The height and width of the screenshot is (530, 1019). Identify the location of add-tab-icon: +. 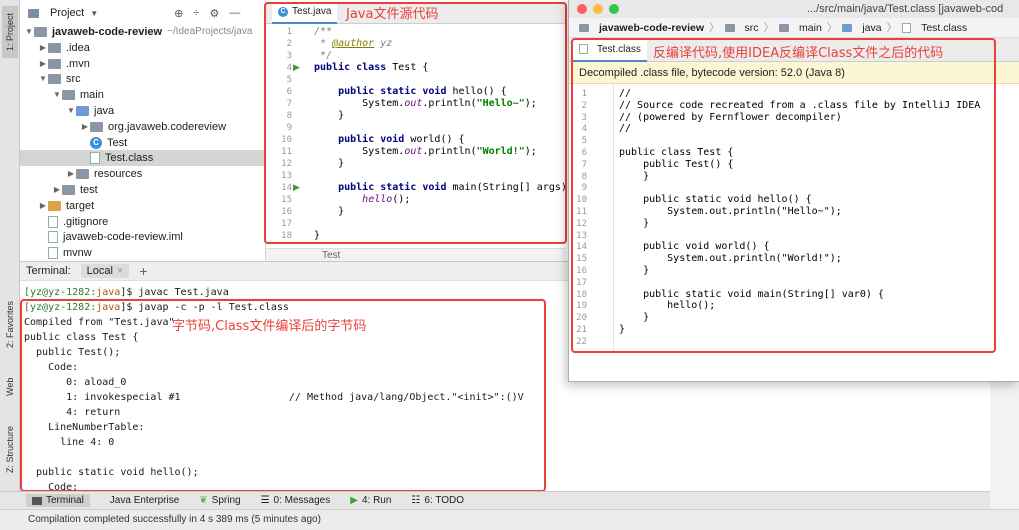
(143, 271).